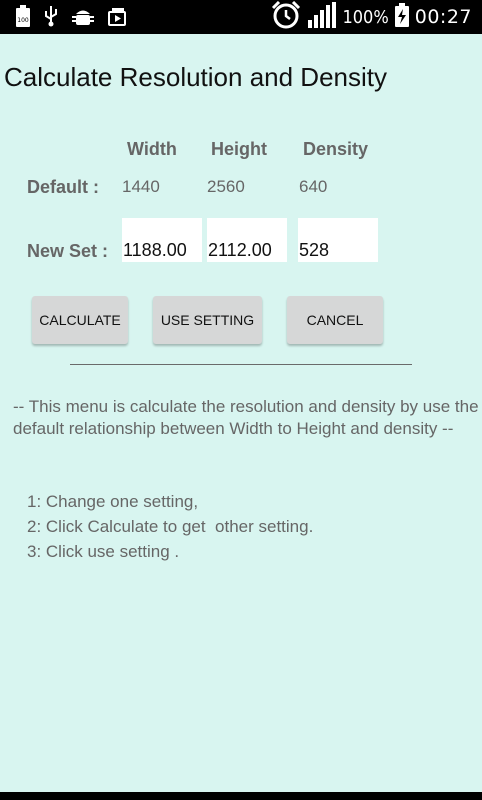 This screenshot has width=482, height=800. I want to click on step-item: 1: Change one setting,, so click(113, 501).